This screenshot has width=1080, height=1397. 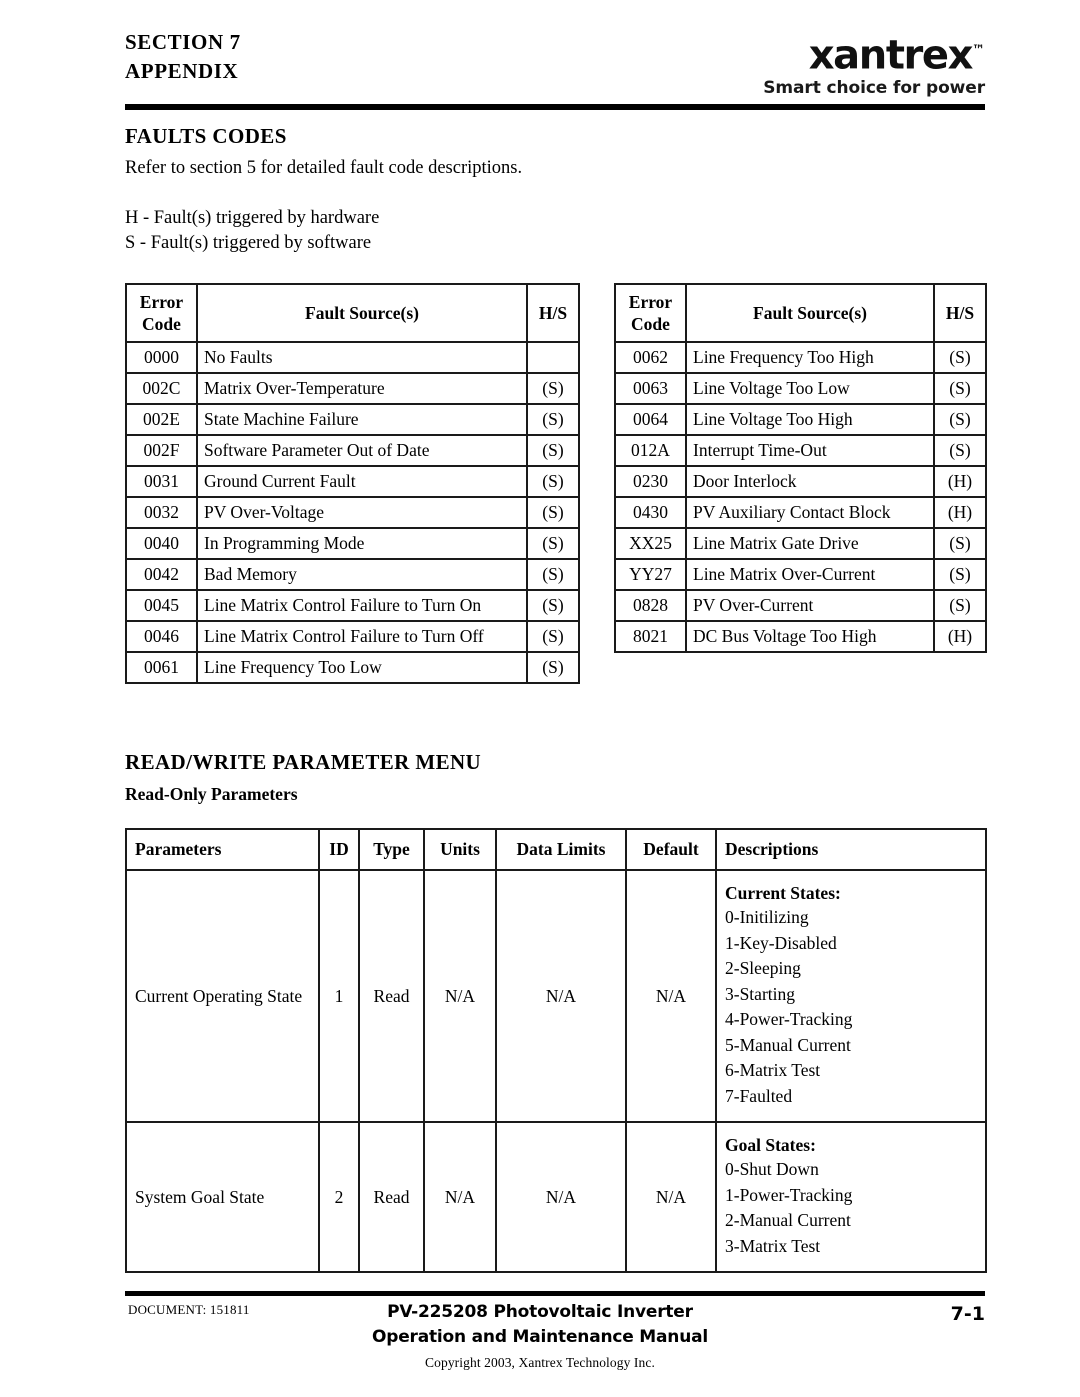 What do you see at coordinates (553, 357) in the screenshot?
I see `cell-hs` at bounding box center [553, 357].